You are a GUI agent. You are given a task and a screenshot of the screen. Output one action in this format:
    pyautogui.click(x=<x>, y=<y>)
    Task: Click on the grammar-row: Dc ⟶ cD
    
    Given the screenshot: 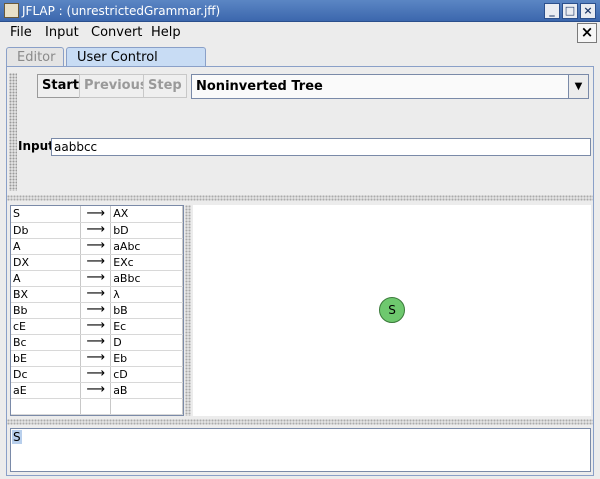 What is the action you would take?
    pyautogui.click(x=97, y=374)
    